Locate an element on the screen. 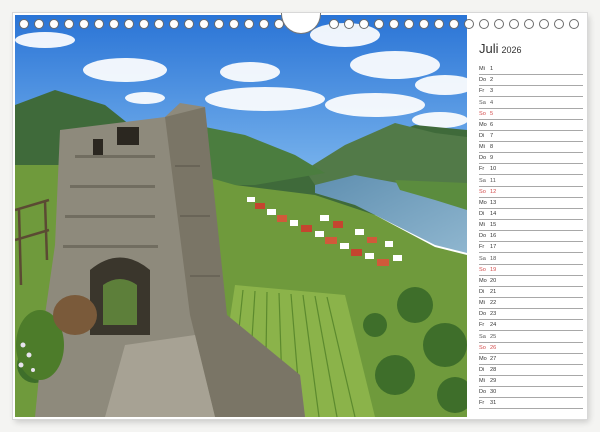 Image resolution: width=600 pixels, height=432 pixels. day-number: 19 is located at coordinates (493, 269).